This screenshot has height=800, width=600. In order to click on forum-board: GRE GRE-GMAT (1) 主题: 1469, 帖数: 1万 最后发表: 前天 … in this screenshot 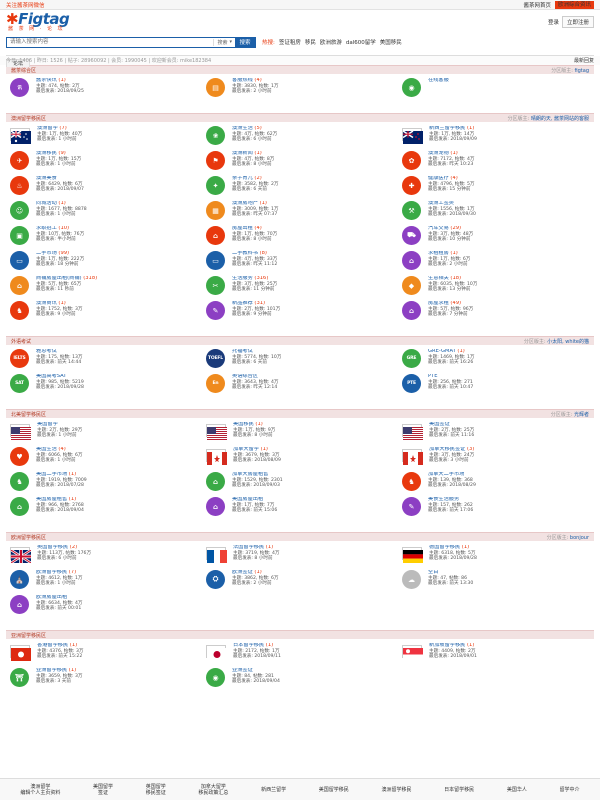, I will do `click(496, 357)`.